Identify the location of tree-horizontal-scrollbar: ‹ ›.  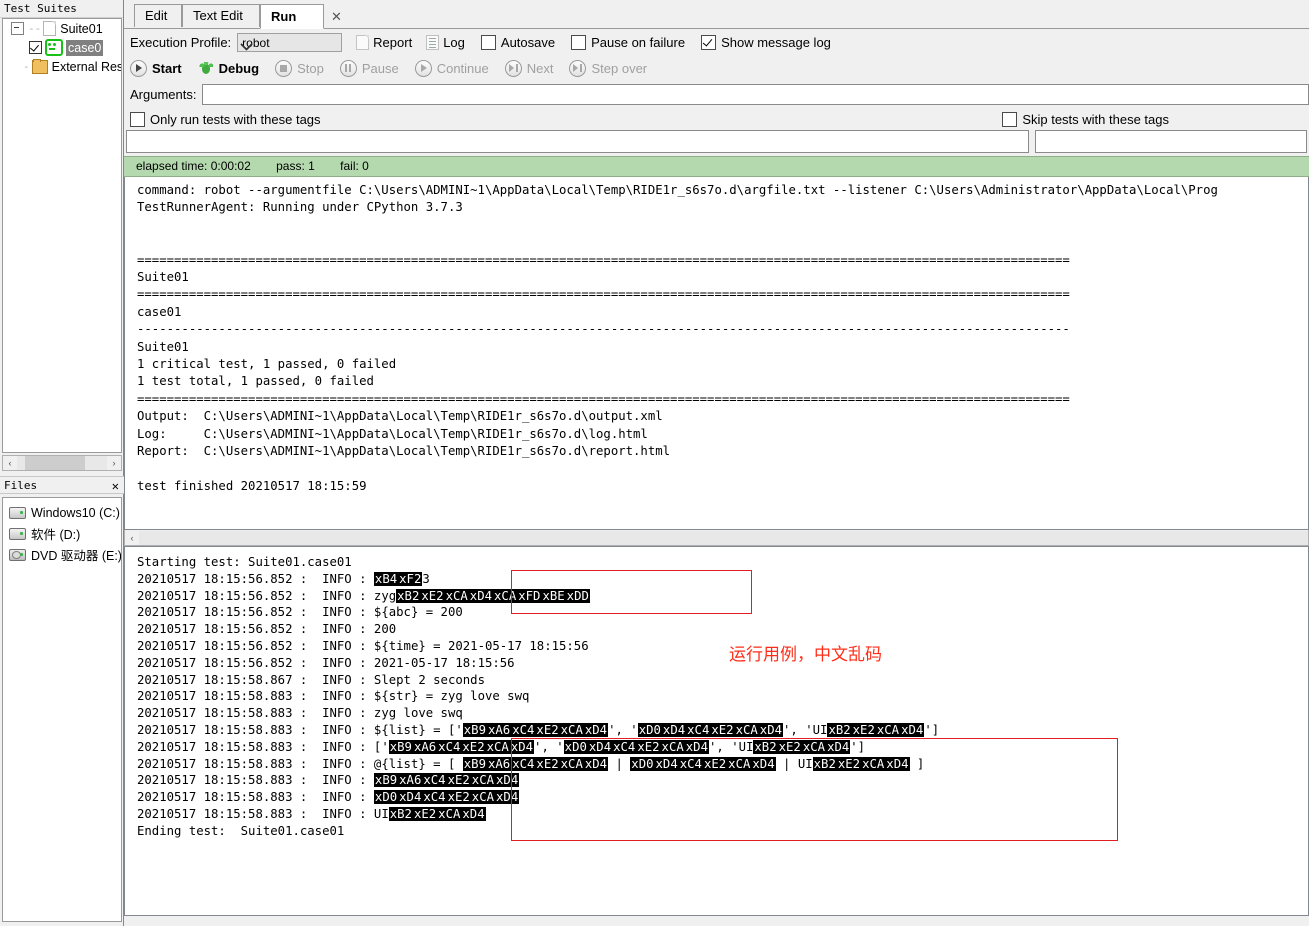
(62, 463).